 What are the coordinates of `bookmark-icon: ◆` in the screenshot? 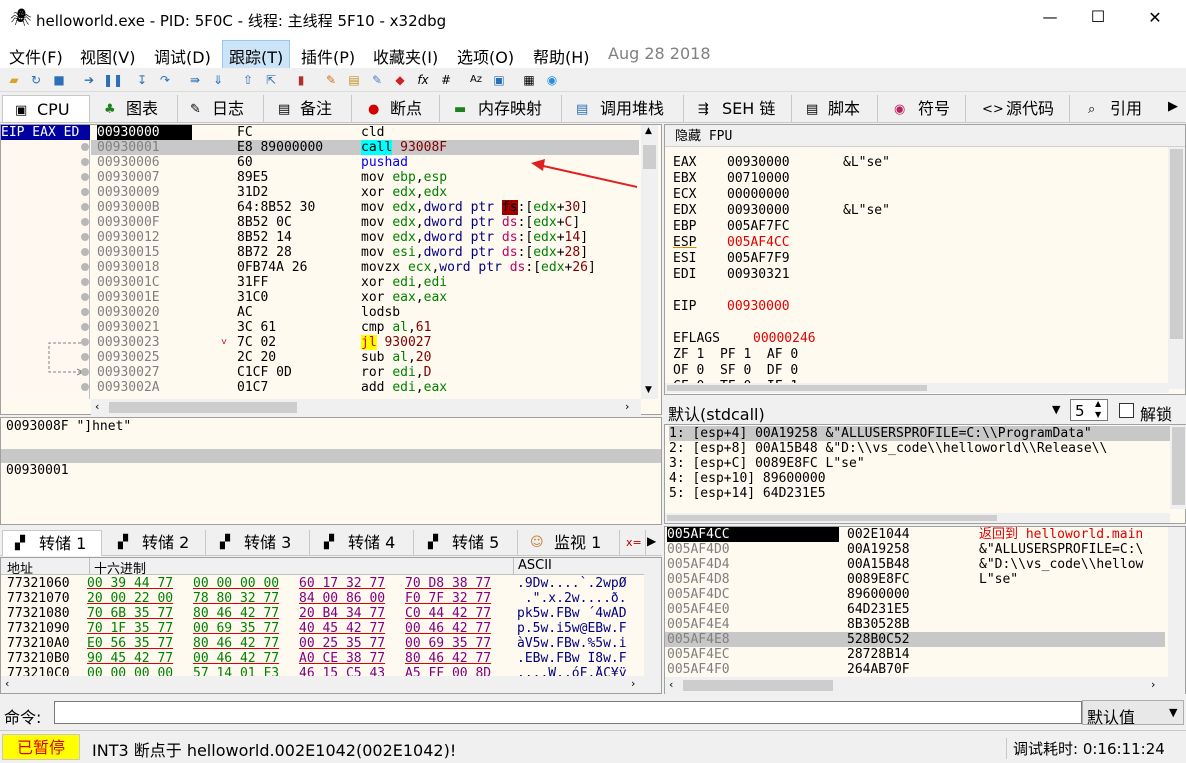 It's located at (400, 80).